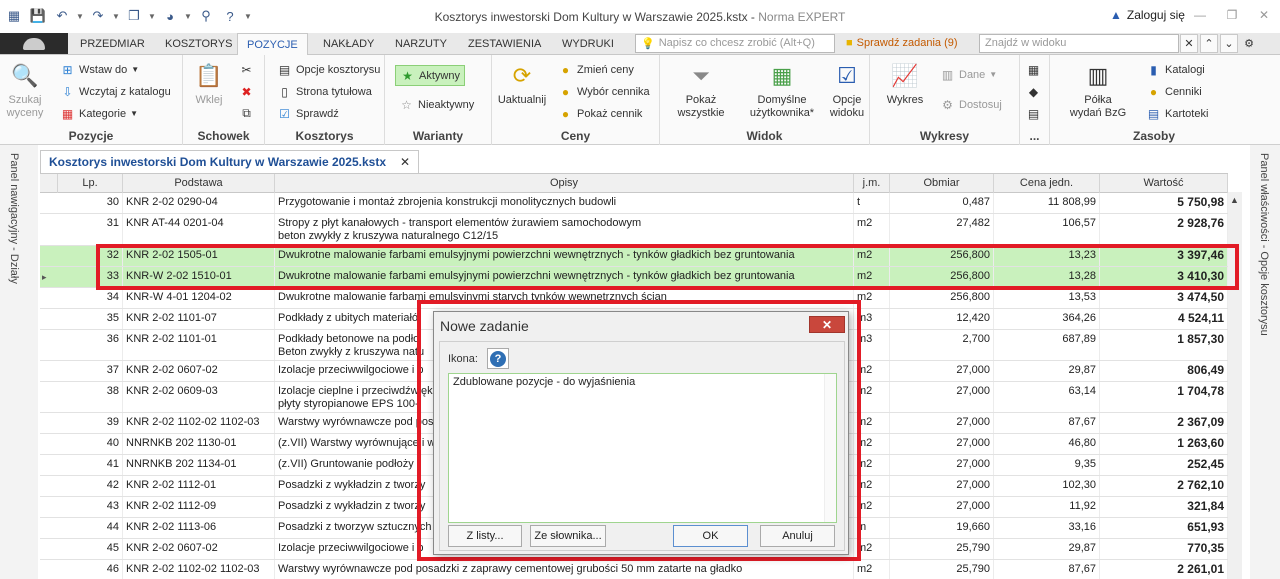 The width and height of the screenshot is (1280, 579). Describe the element at coordinates (942, 203) in the screenshot. I see `cell-obmiar: 0,487` at that location.